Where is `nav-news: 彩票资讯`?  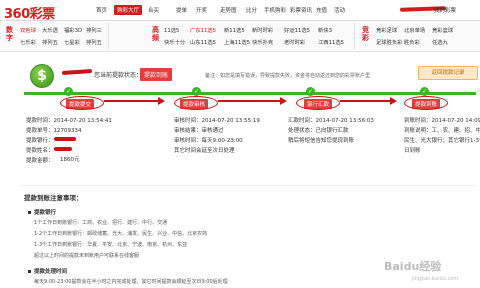 nav-news: 彩票资讯 is located at coordinates (301, 10).